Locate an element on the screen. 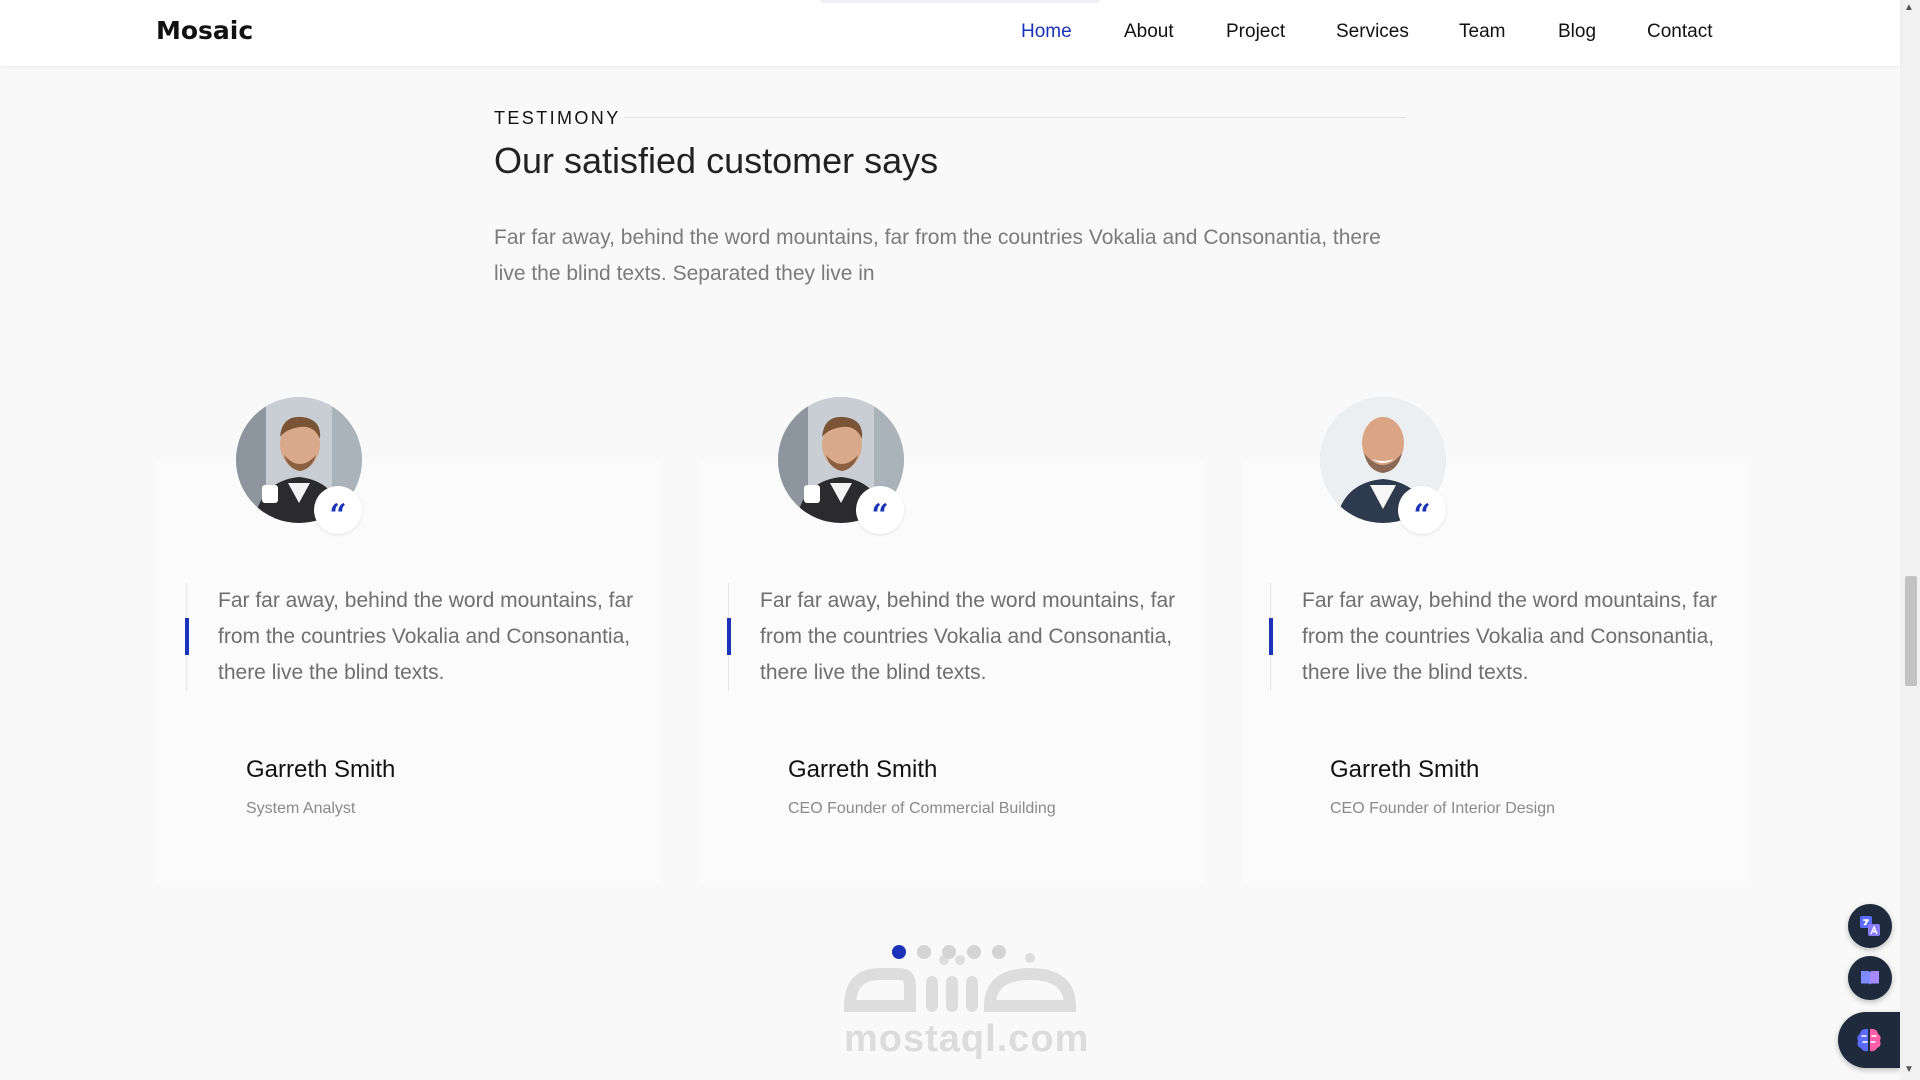 Image resolution: width=1920 pixels, height=1080 pixels. scroll-up-icon: ▲ is located at coordinates (1909, 7).